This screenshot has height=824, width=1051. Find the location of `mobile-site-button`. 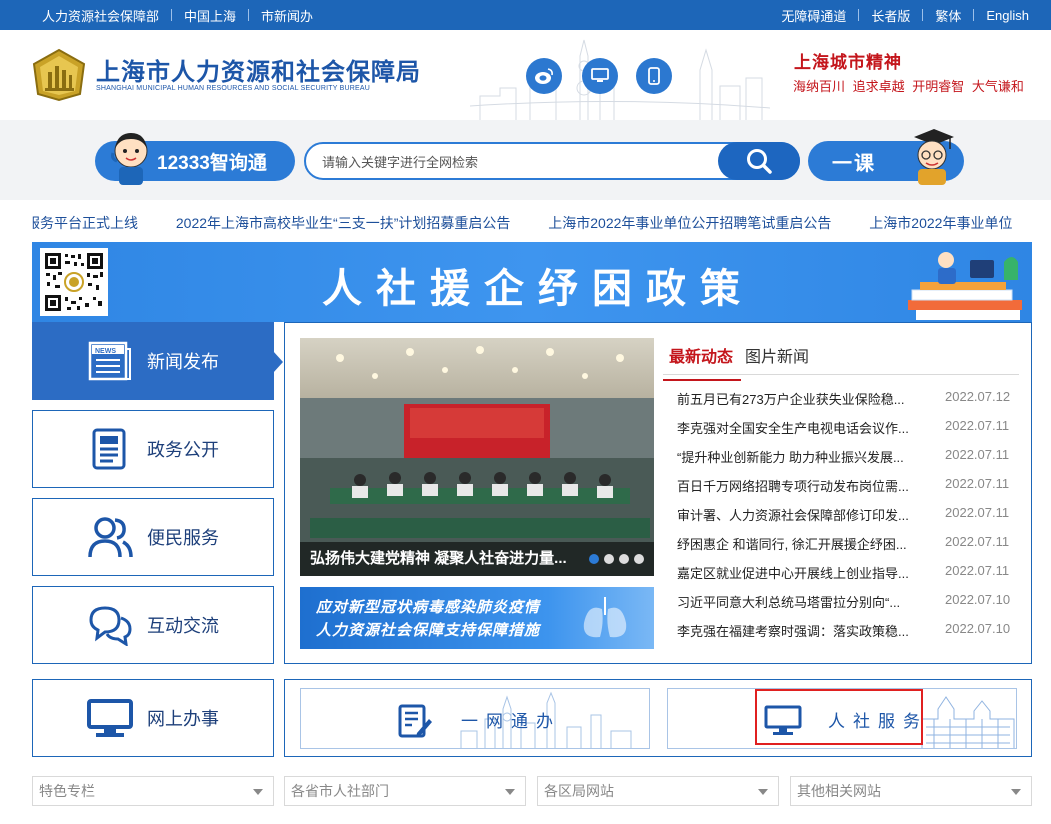

mobile-site-button is located at coordinates (654, 76).